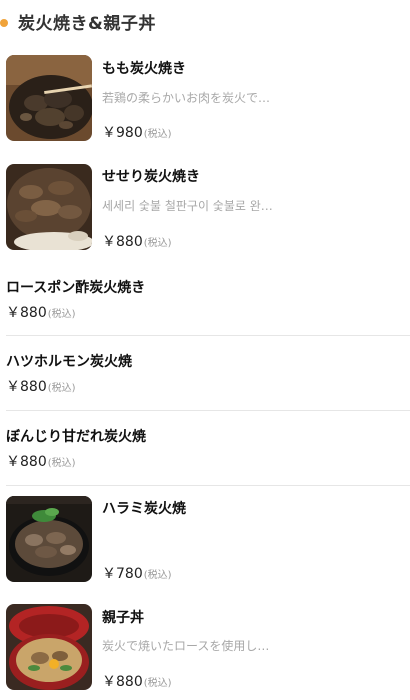 This screenshot has width=410, height=700. Describe the element at coordinates (87, 24) in the screenshot. I see `section-title: 炭火焼き&親子丼` at that location.